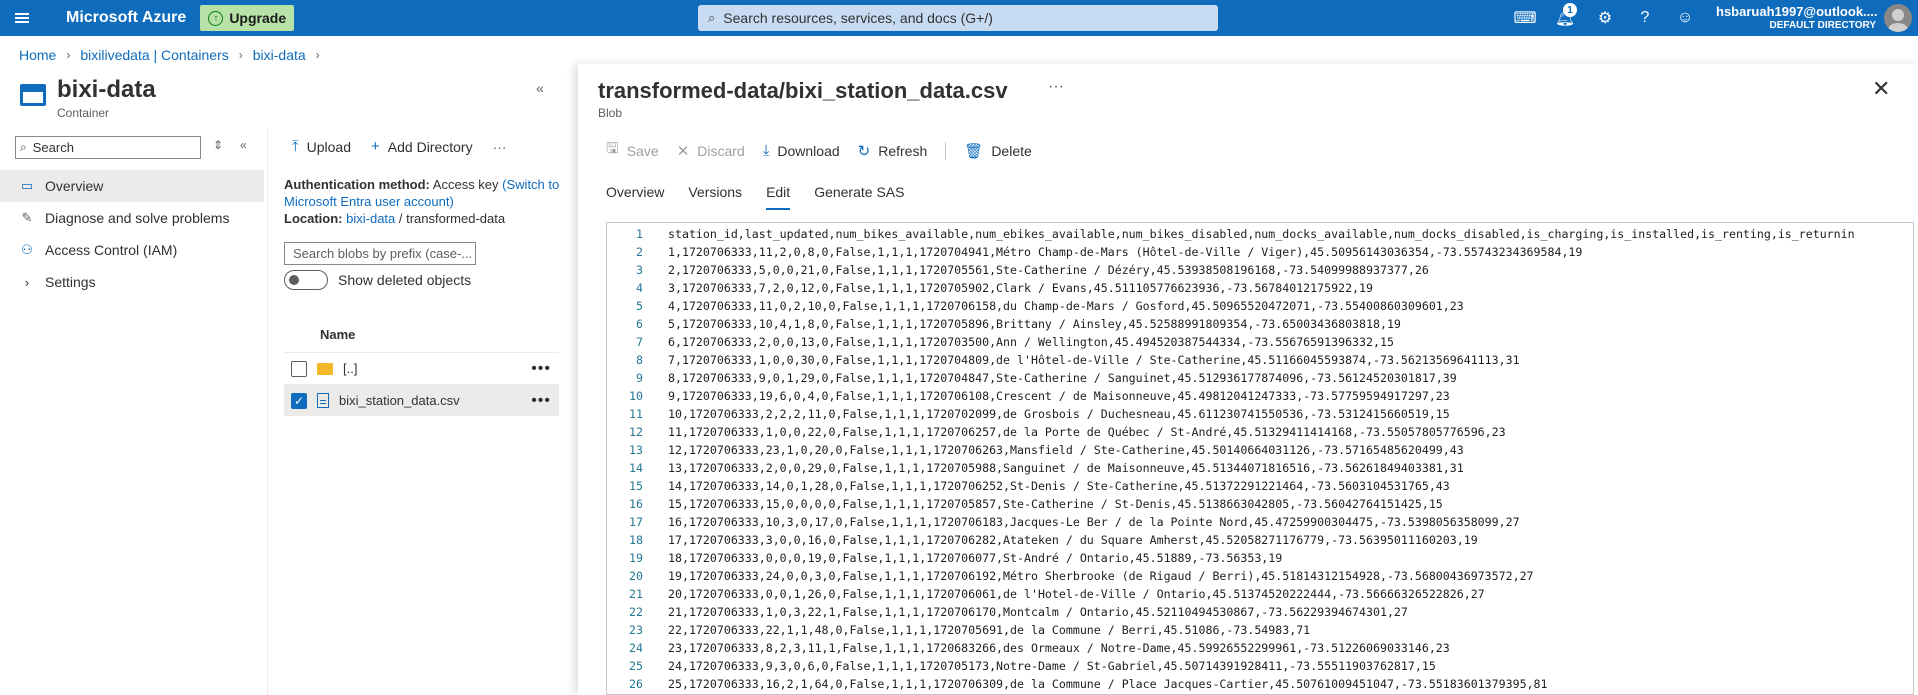  Describe the element at coordinates (540, 88) in the screenshot. I see `collapse-blade-icon: «` at that location.